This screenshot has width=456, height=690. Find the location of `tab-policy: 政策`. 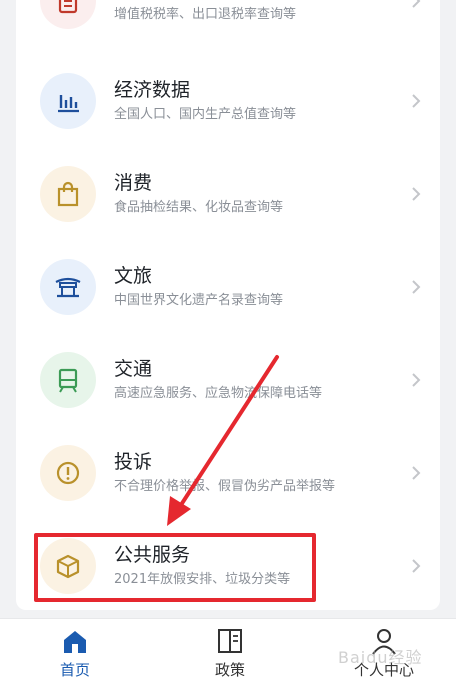

tab-policy: 政策 is located at coordinates (230, 654).